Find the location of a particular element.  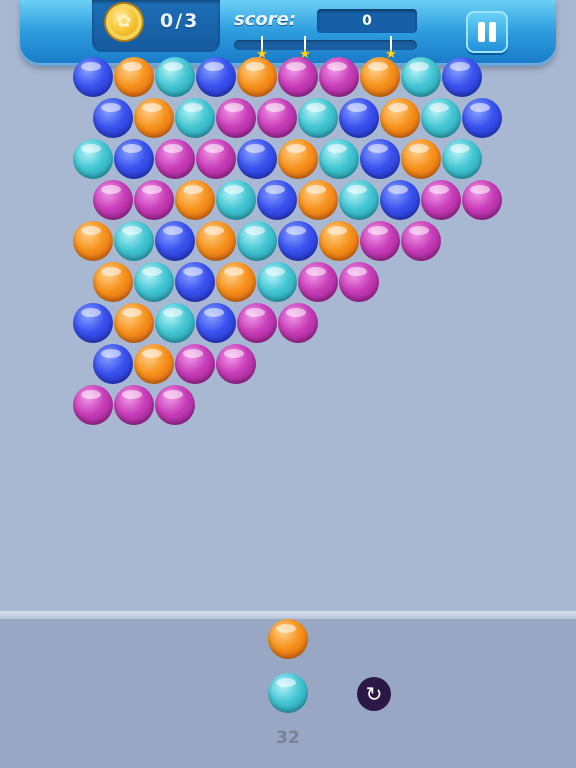

swap-button: ↻ is located at coordinates (374, 694).